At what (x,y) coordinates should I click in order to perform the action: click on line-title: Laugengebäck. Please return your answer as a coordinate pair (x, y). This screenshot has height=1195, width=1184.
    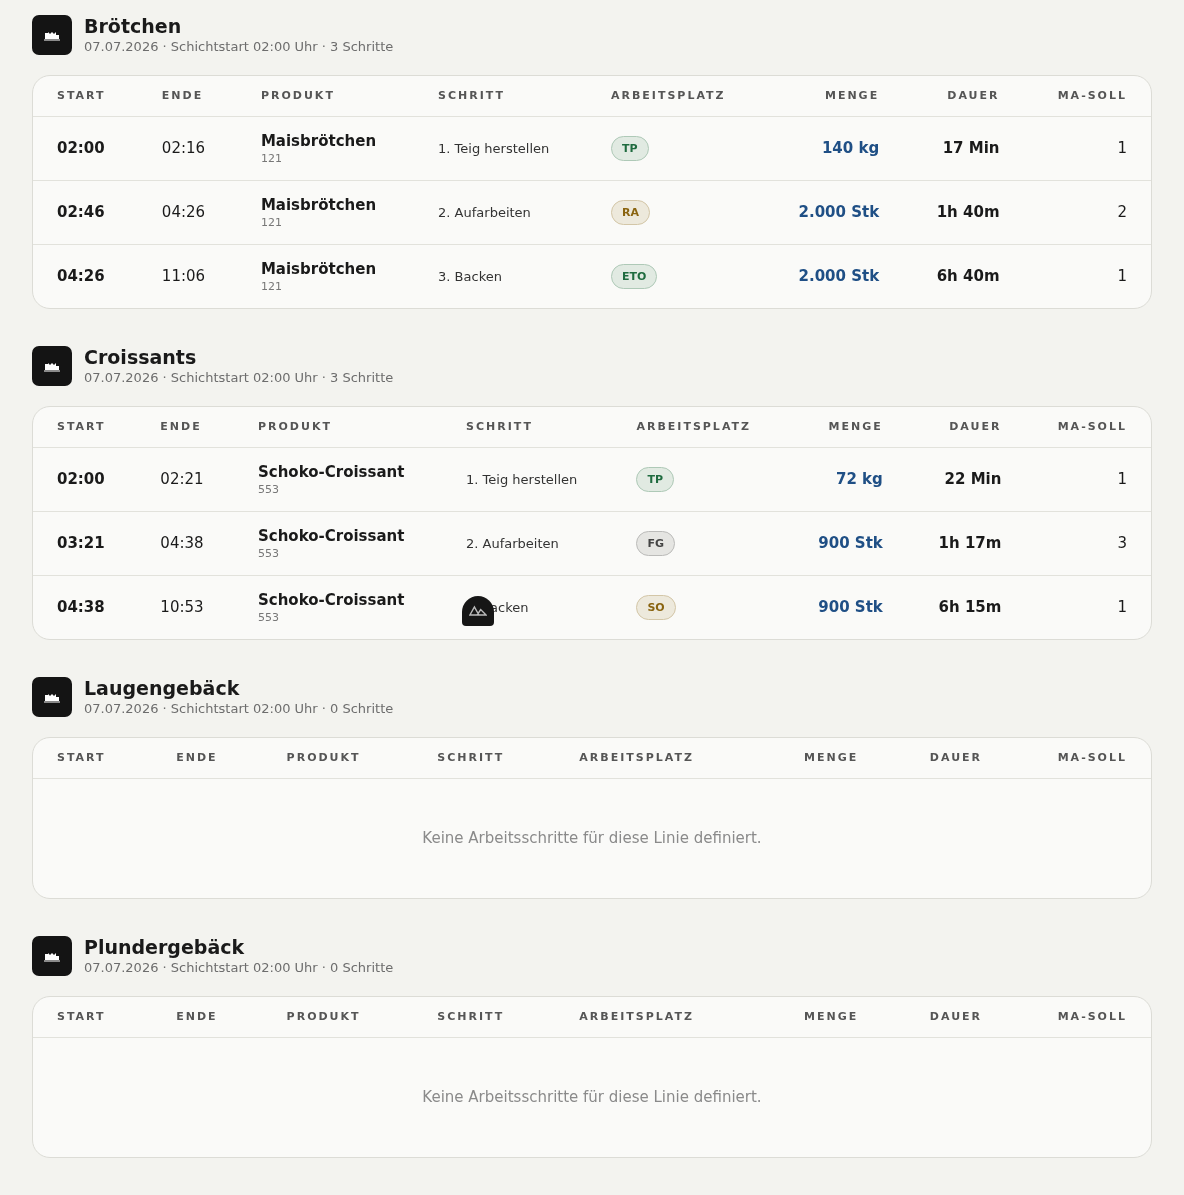
    Looking at the image, I should click on (162, 688).